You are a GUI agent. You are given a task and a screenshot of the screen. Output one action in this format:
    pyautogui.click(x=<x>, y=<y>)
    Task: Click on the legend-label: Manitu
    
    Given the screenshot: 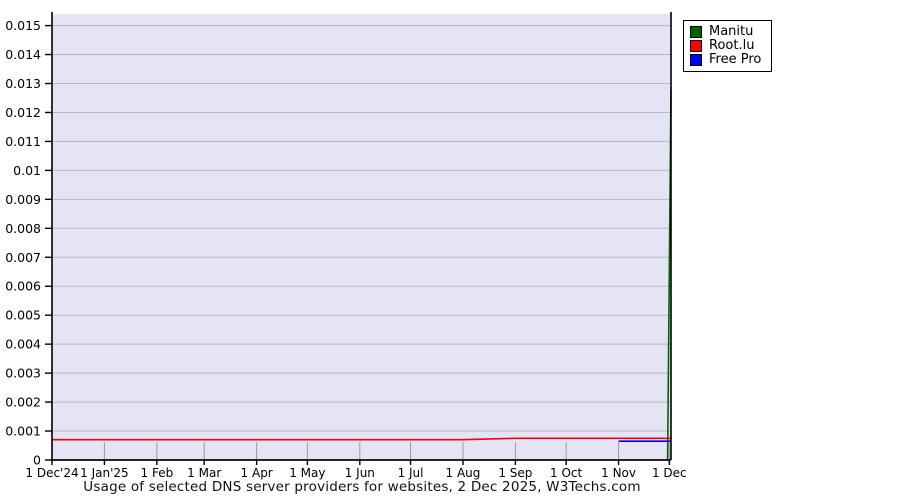 What is the action you would take?
    pyautogui.click(x=731, y=31)
    